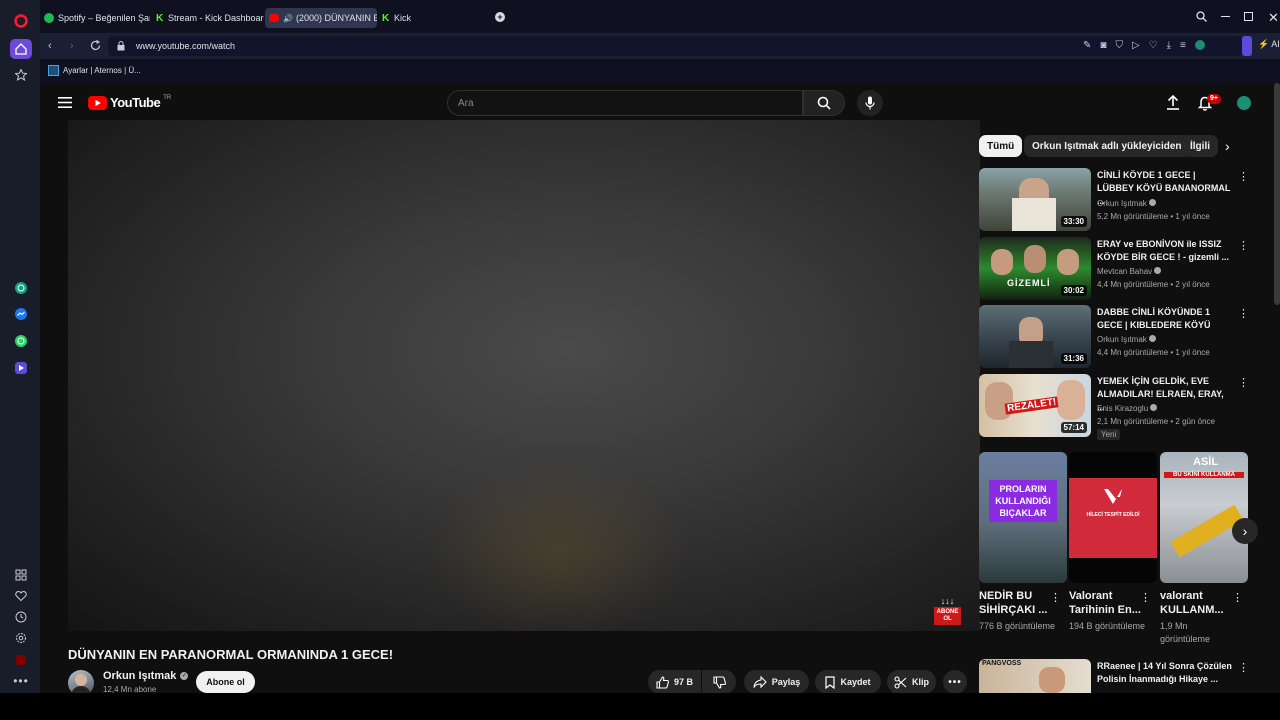 Image resolution: width=1280 pixels, height=720 pixels. What do you see at coordinates (146, 676) in the screenshot?
I see `channel-name: Orkun Işıtmak ✓` at bounding box center [146, 676].